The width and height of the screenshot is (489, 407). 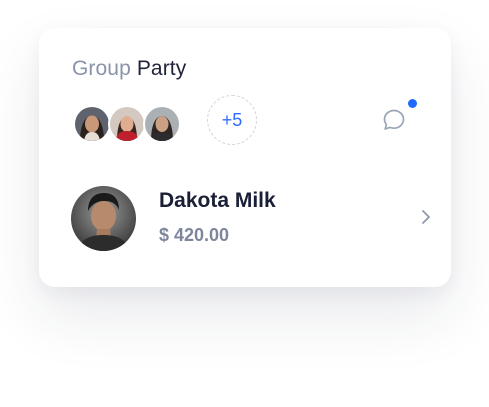 What do you see at coordinates (412, 103) in the screenshot?
I see `notification-dot` at bounding box center [412, 103].